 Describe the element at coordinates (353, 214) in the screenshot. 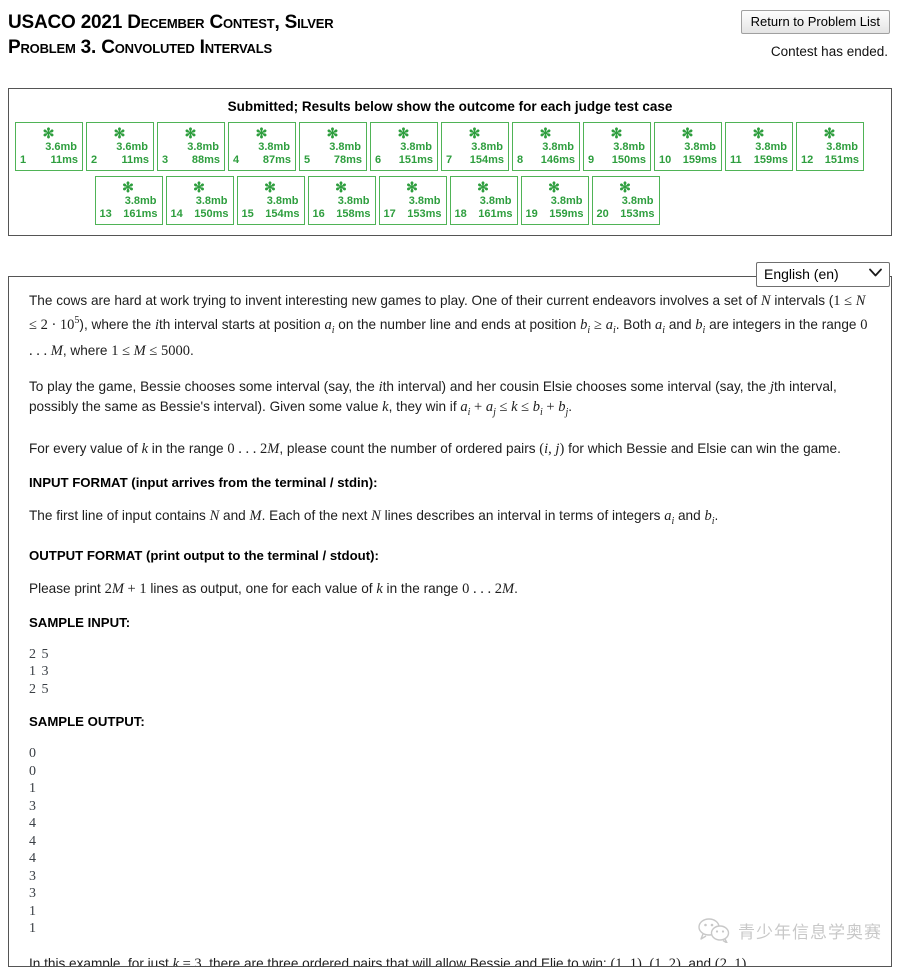

I see `test-case-time: 158ms` at that location.